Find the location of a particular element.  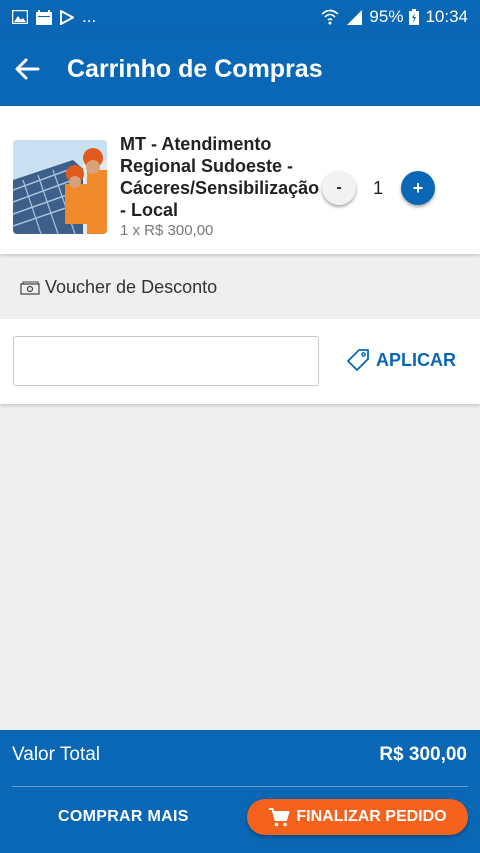

plus-label: + is located at coordinates (418, 187).